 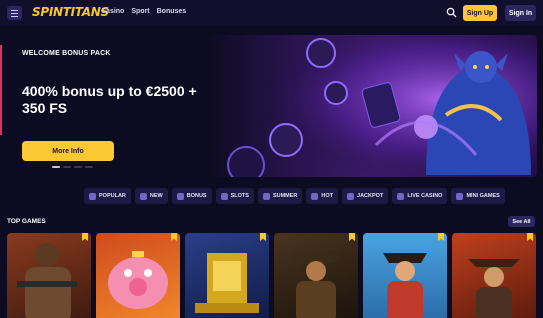 What do you see at coordinates (26, 221) in the screenshot?
I see `top-games-title: TOP GAMES` at bounding box center [26, 221].